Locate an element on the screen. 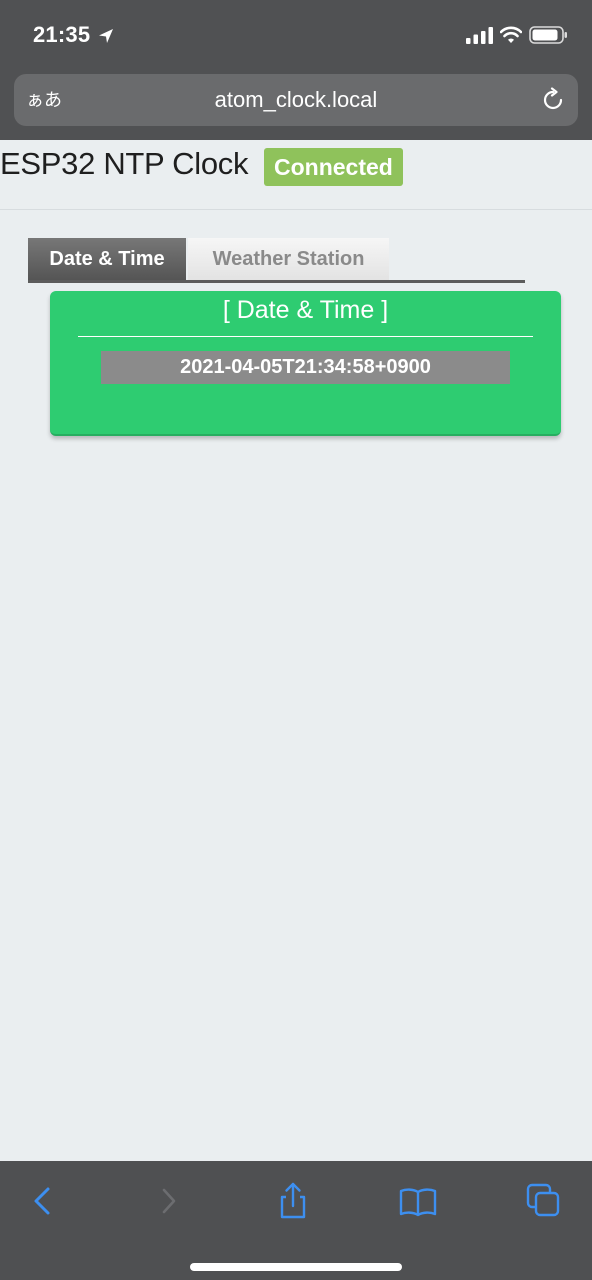  tab-bar: Date & Time Weather Station is located at coordinates (276, 260).